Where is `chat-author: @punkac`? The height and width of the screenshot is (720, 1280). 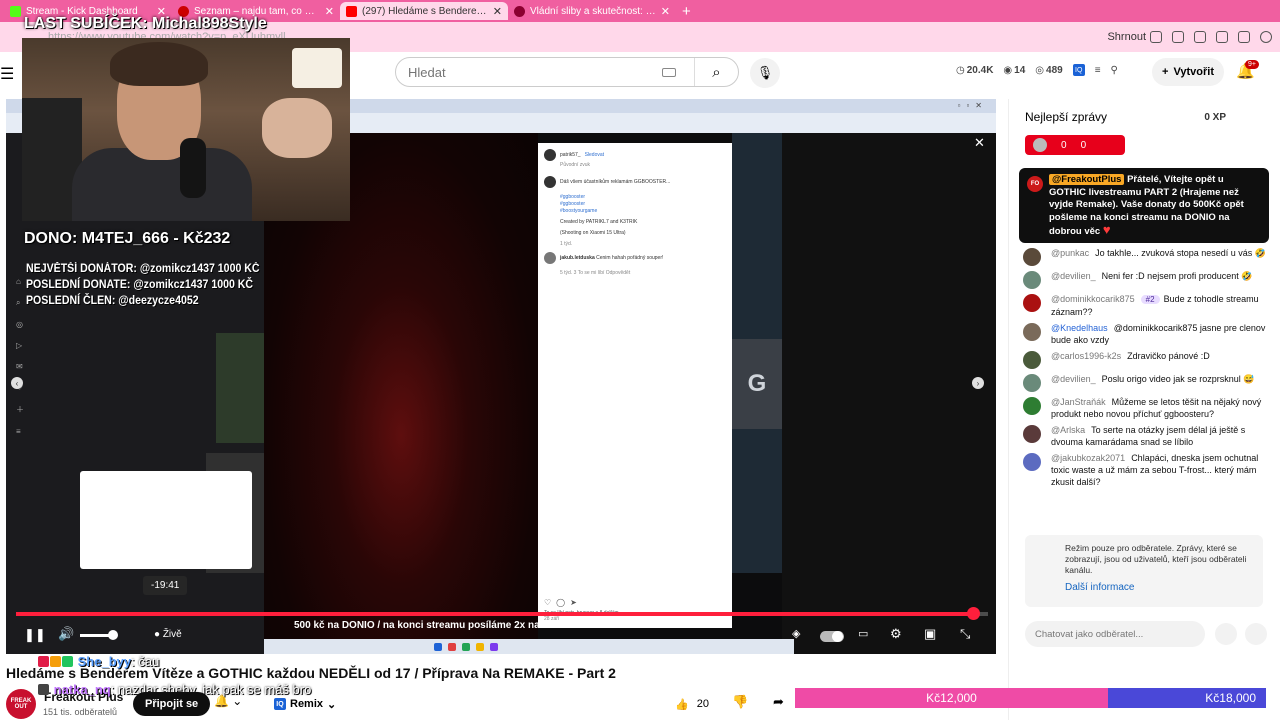 chat-author: @punkac is located at coordinates (1070, 253).